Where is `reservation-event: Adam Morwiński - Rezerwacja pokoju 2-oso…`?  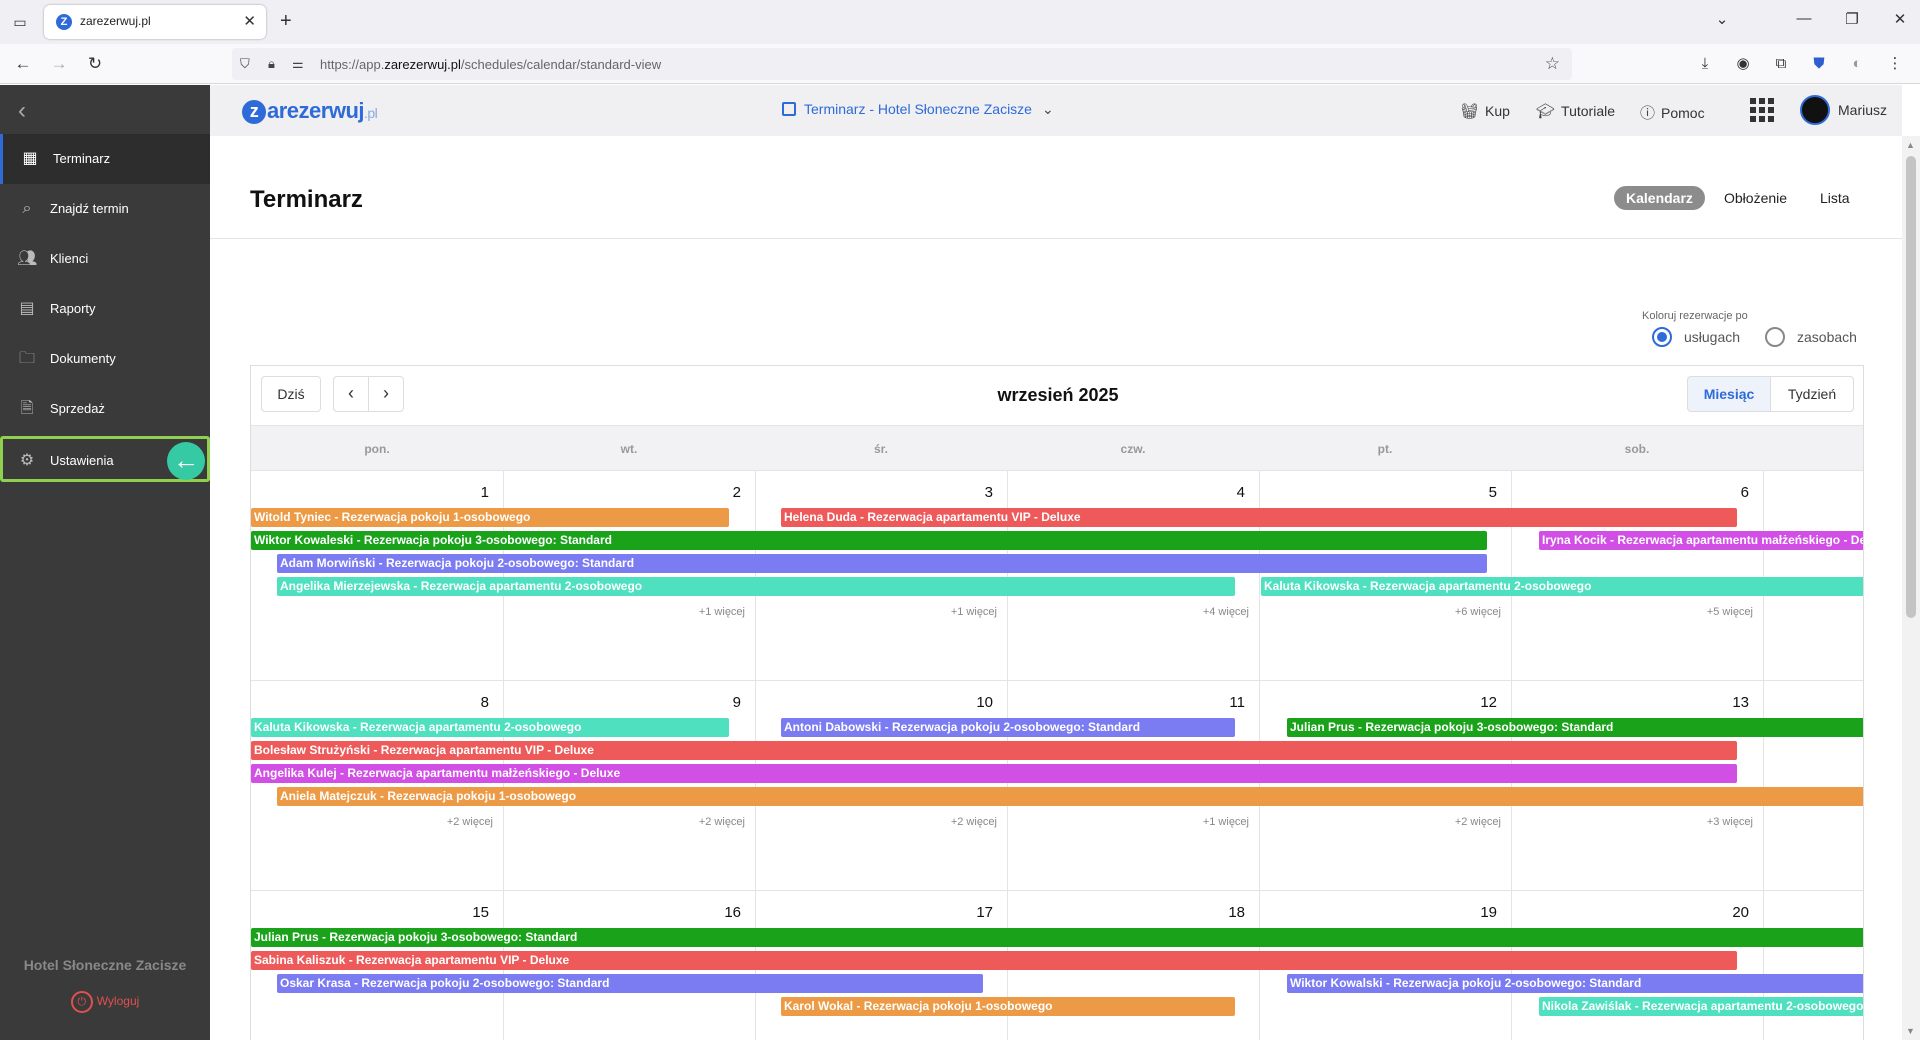
reservation-event: Adam Morwiński - Rezerwacja pokoju 2-oso… is located at coordinates (882, 563).